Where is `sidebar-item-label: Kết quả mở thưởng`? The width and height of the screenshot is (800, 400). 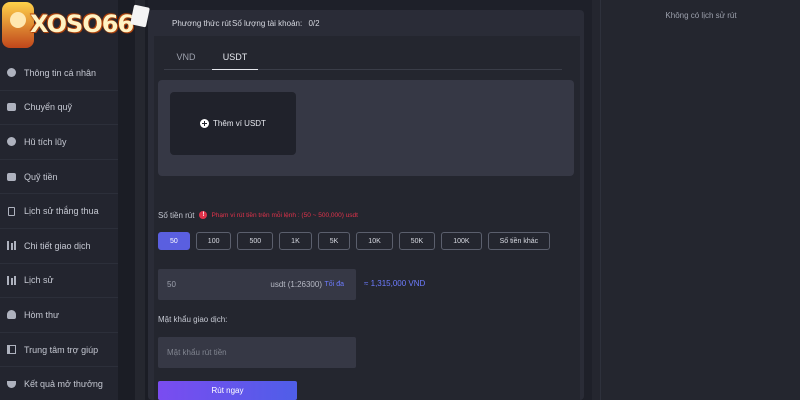 sidebar-item-label: Kết quả mở thưởng is located at coordinates (63, 384).